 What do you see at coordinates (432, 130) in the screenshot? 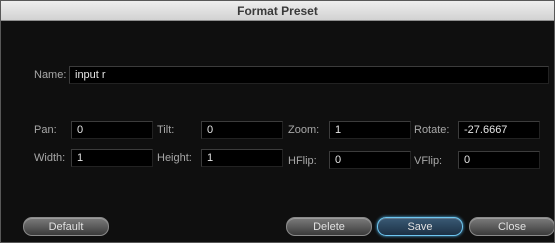
I see `rotate-label: Rotate:` at bounding box center [432, 130].